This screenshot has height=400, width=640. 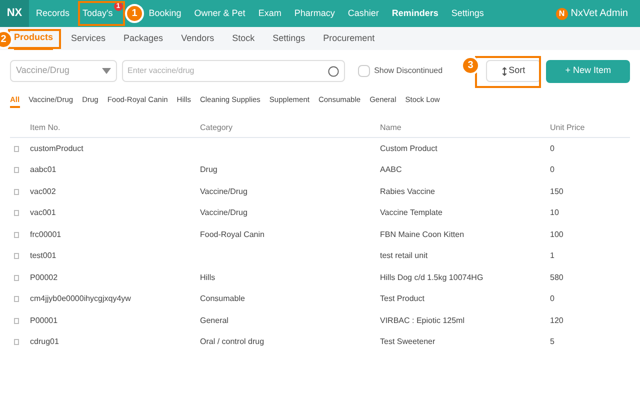 What do you see at coordinates (243, 38) in the screenshot?
I see `sub-tab: Stock` at bounding box center [243, 38].